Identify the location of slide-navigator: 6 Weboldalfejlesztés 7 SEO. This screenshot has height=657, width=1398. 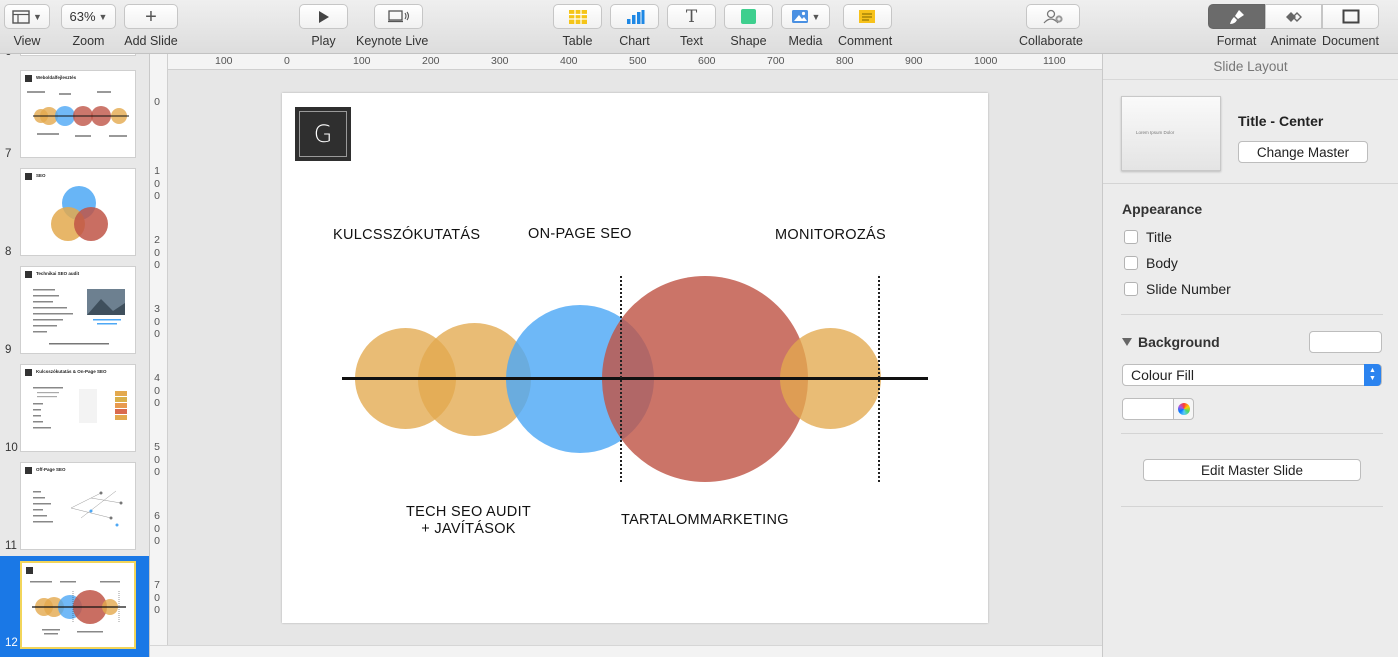
(75, 355).